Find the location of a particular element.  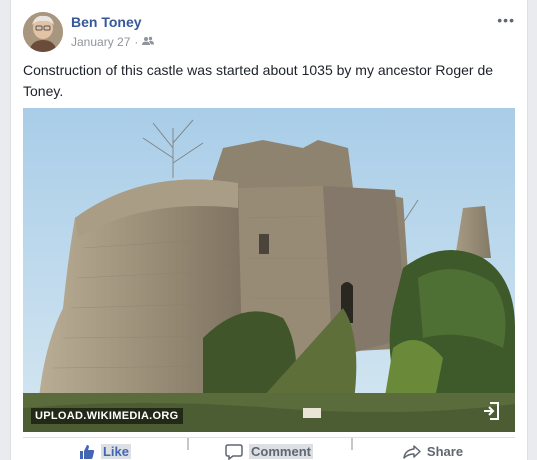

like-button: Like is located at coordinates (105, 449).